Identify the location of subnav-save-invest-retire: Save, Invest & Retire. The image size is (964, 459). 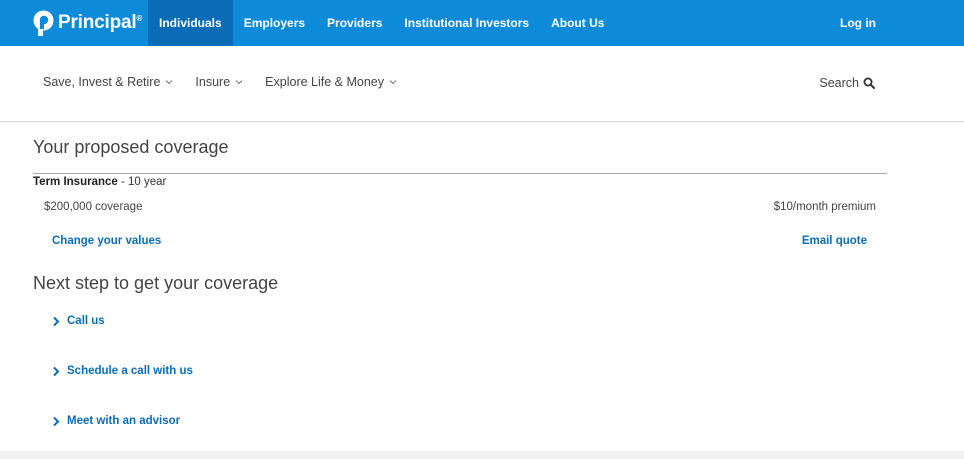
(108, 82).